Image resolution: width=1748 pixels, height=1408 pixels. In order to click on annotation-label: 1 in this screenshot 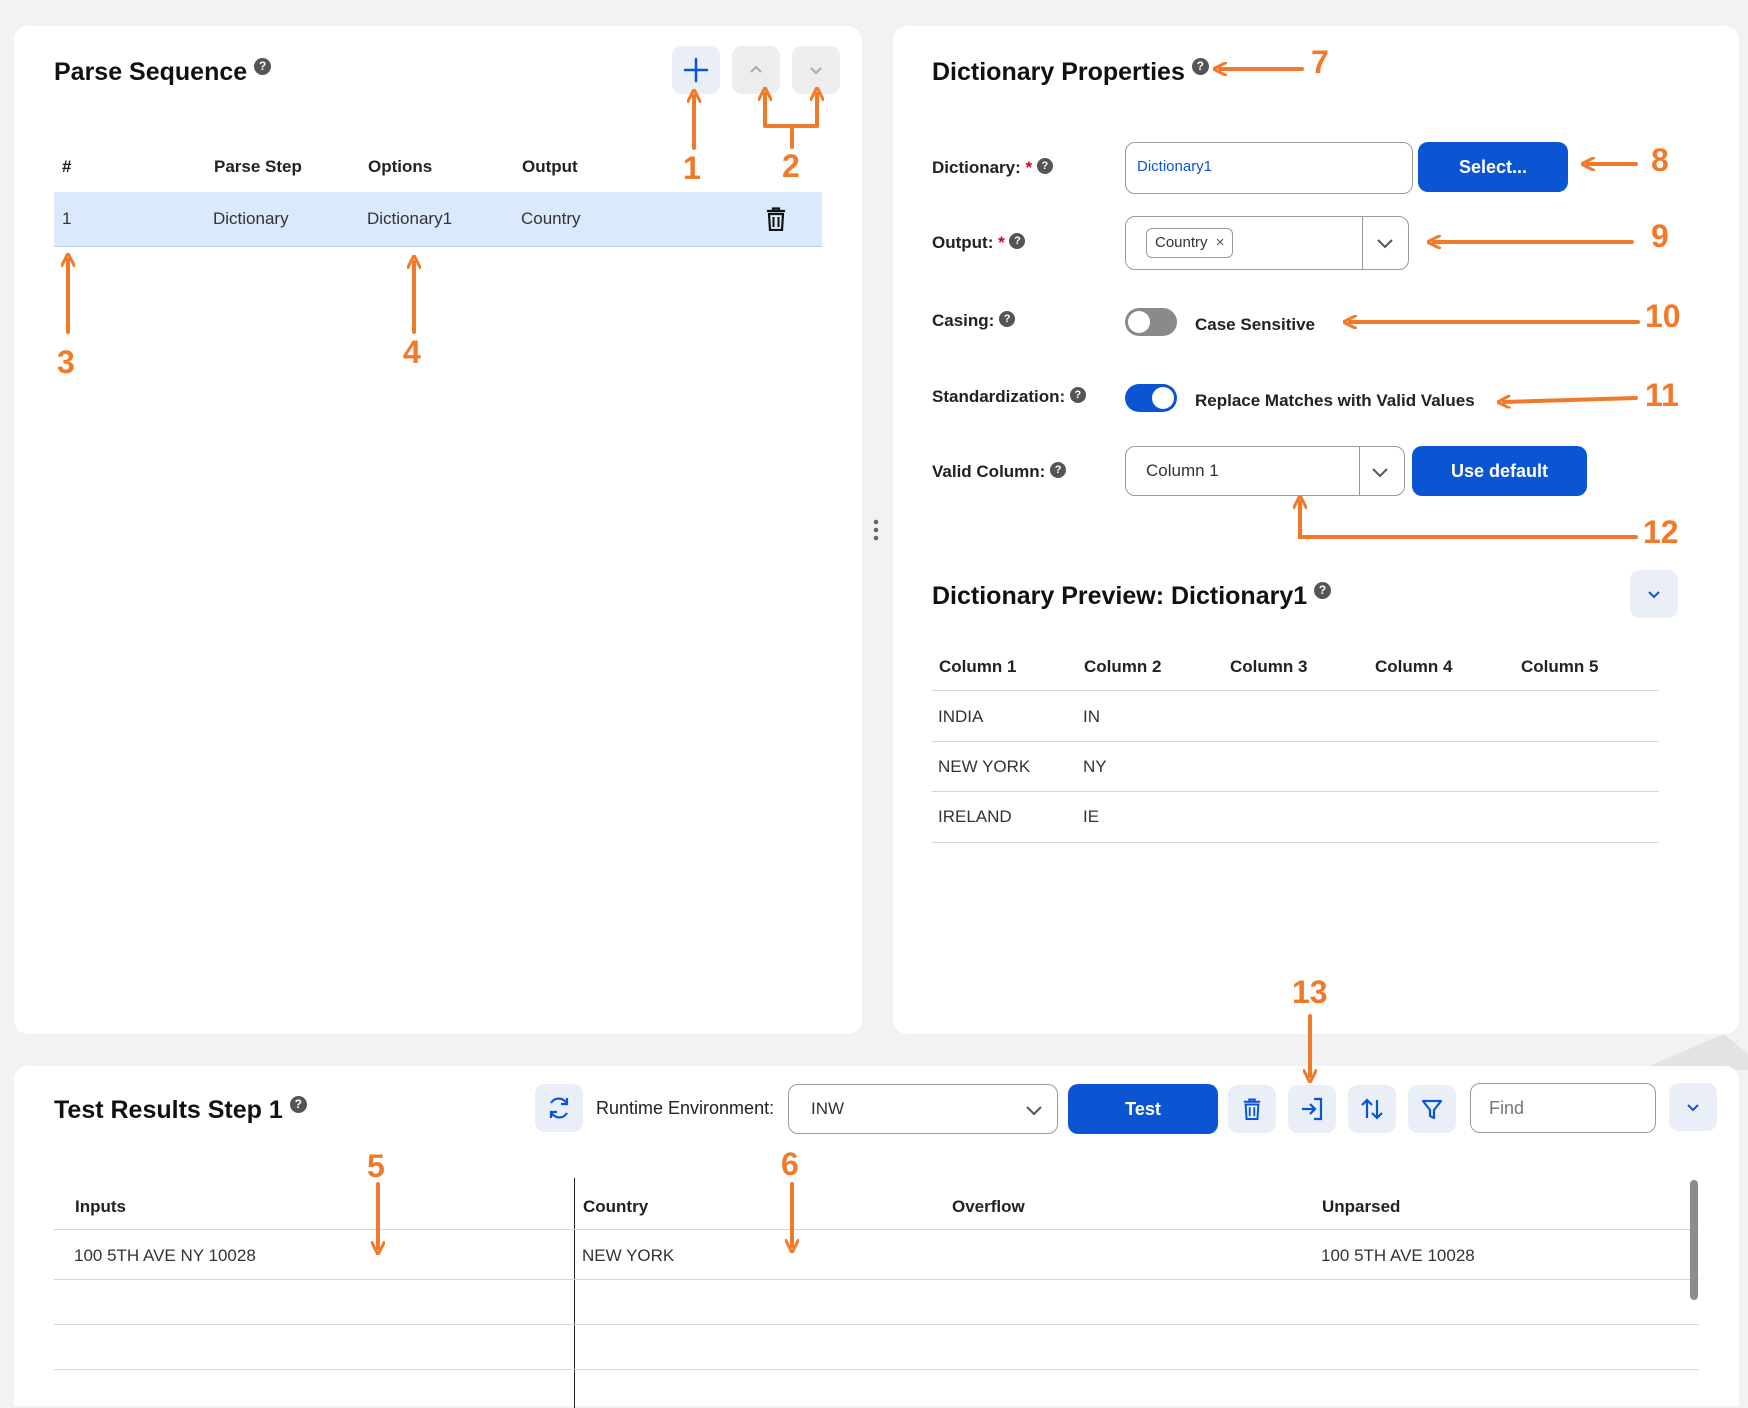, I will do `click(692, 168)`.